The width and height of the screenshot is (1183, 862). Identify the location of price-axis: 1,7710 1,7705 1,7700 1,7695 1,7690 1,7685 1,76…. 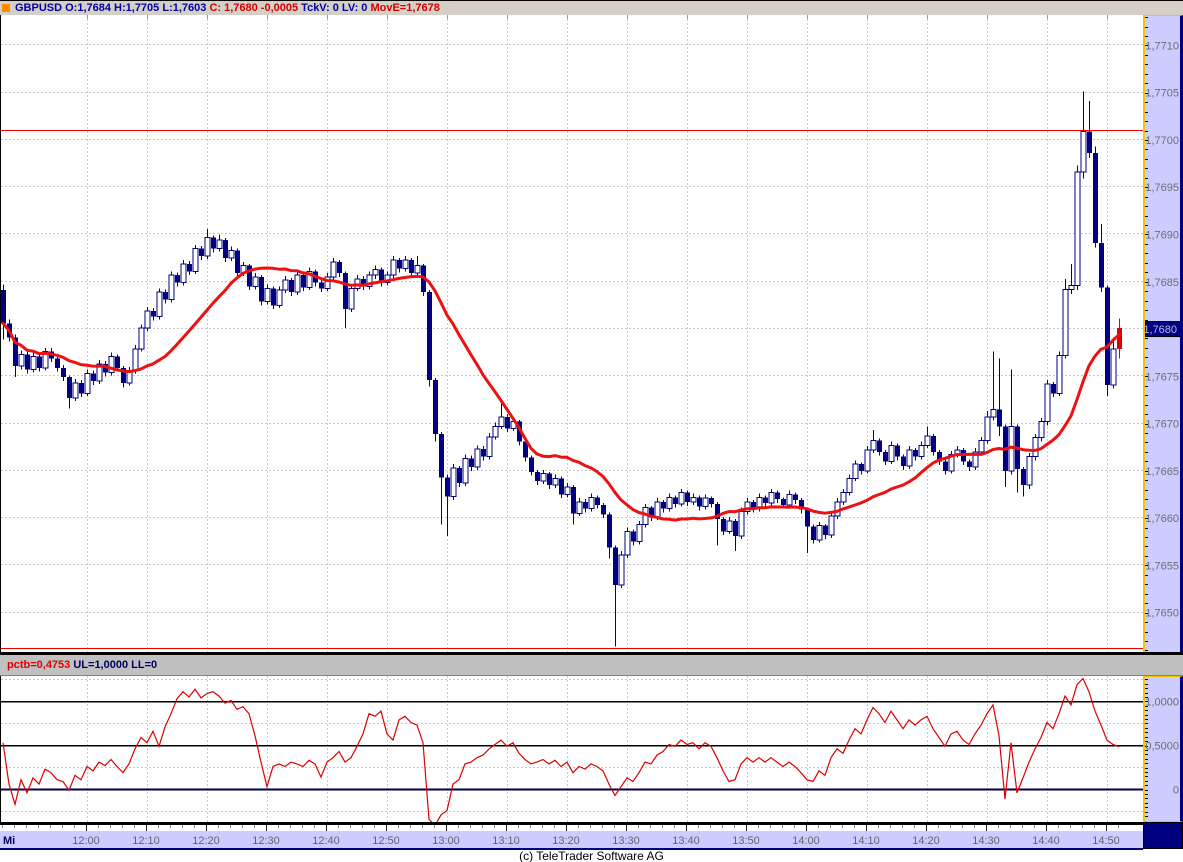
(1163, 333).